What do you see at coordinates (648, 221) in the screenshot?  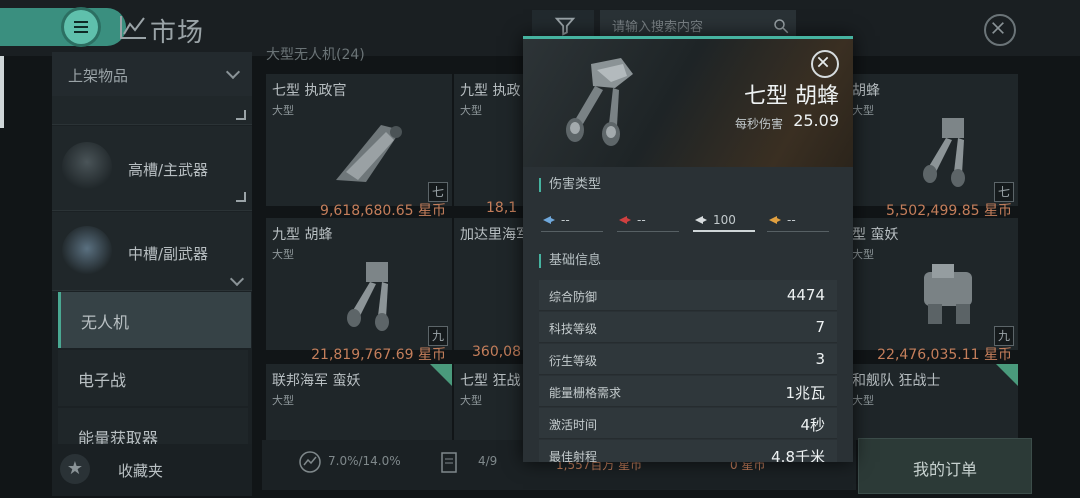 I see `damage-thermal: --` at bounding box center [648, 221].